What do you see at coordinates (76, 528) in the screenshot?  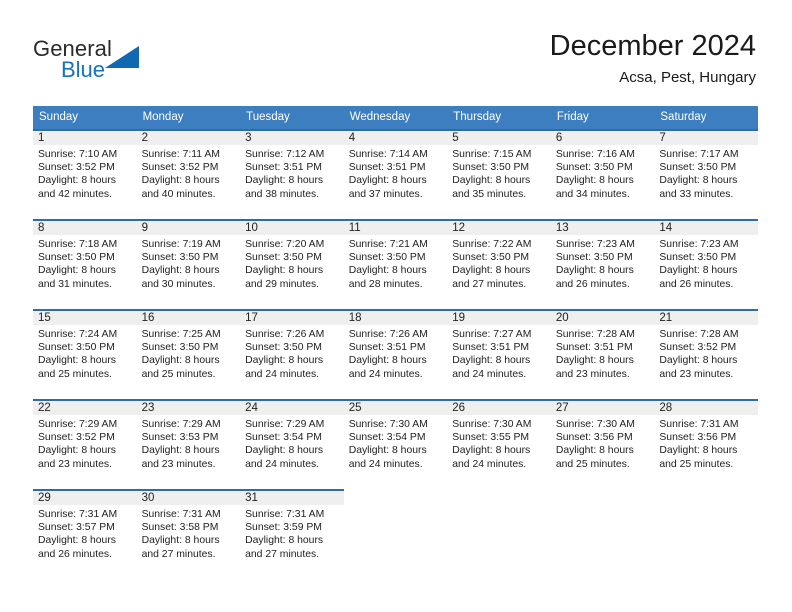 I see `sunset-text: Sunset: 3:57 PM` at bounding box center [76, 528].